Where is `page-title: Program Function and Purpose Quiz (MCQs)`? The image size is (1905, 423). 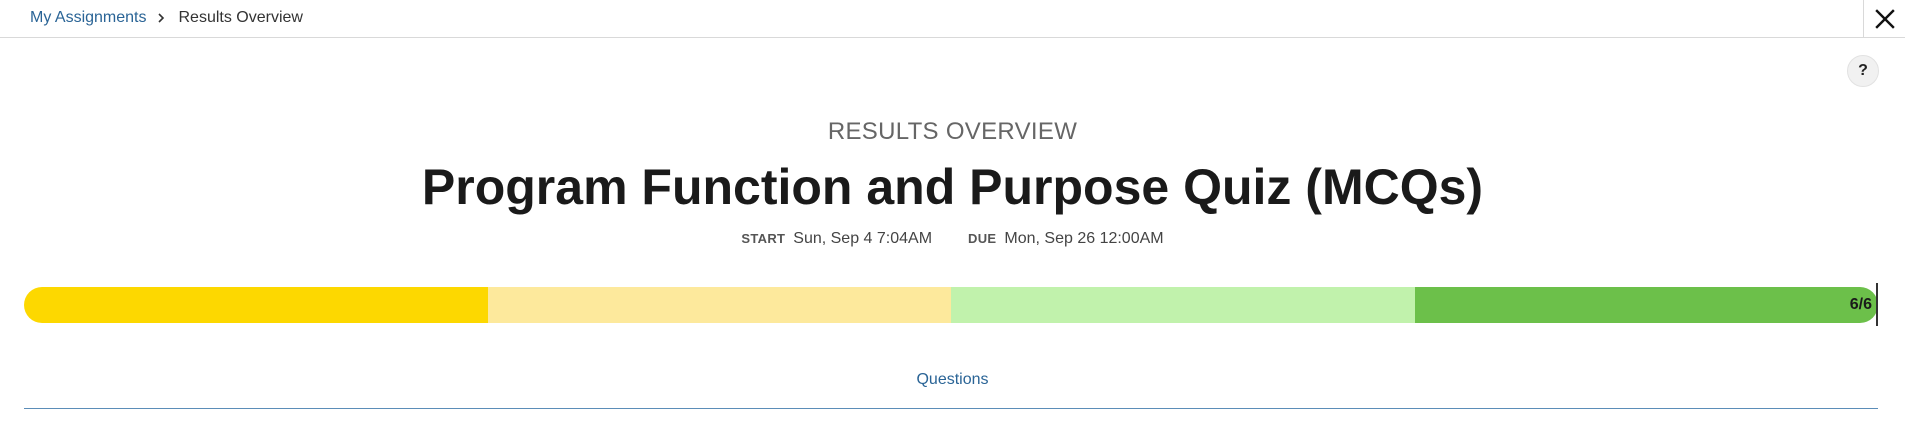 page-title: Program Function and Purpose Quiz (MCQs) is located at coordinates (952, 187).